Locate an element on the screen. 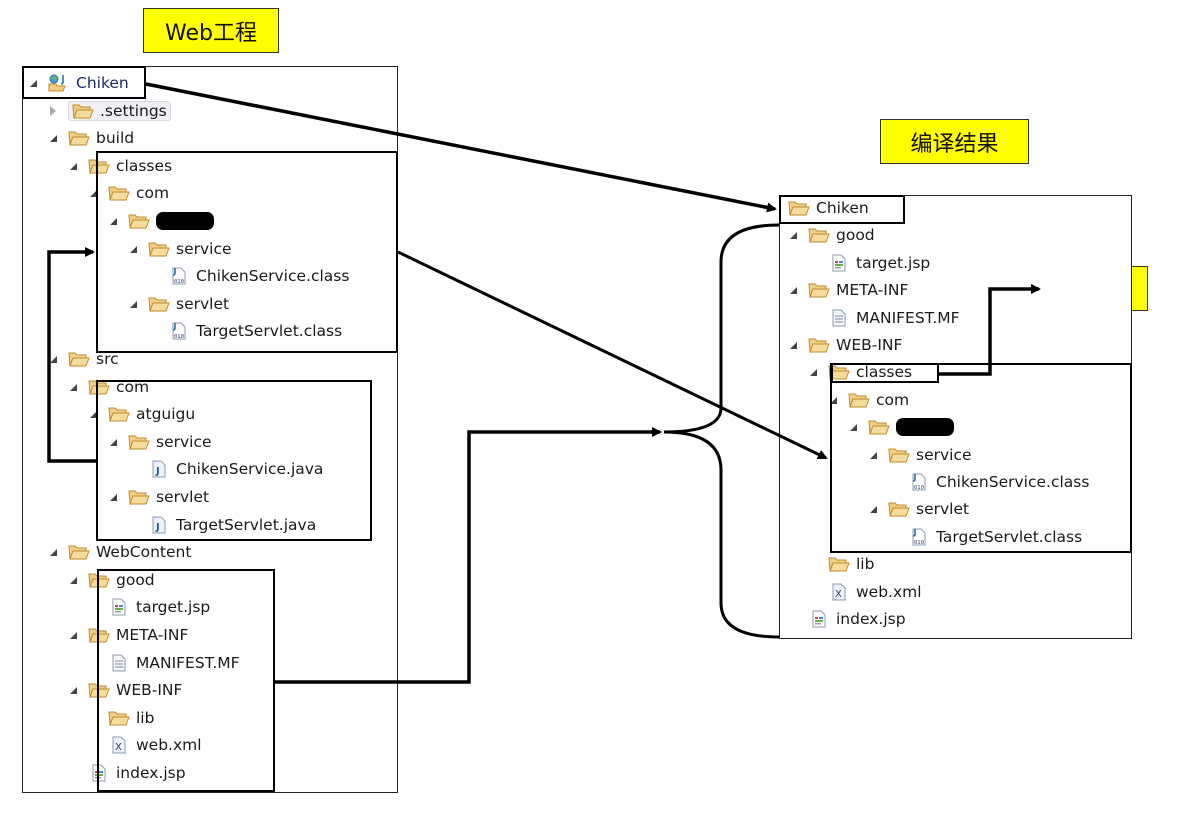 This screenshot has width=1186, height=813. tree-item-atguigu: atguigu is located at coordinates (142, 414).